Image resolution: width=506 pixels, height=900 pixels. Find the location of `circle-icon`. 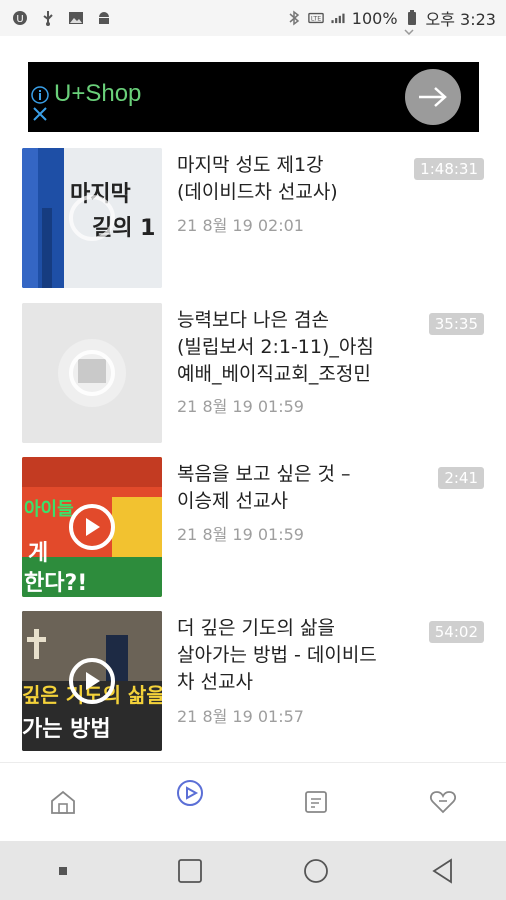

circle-icon is located at coordinates (316, 870).